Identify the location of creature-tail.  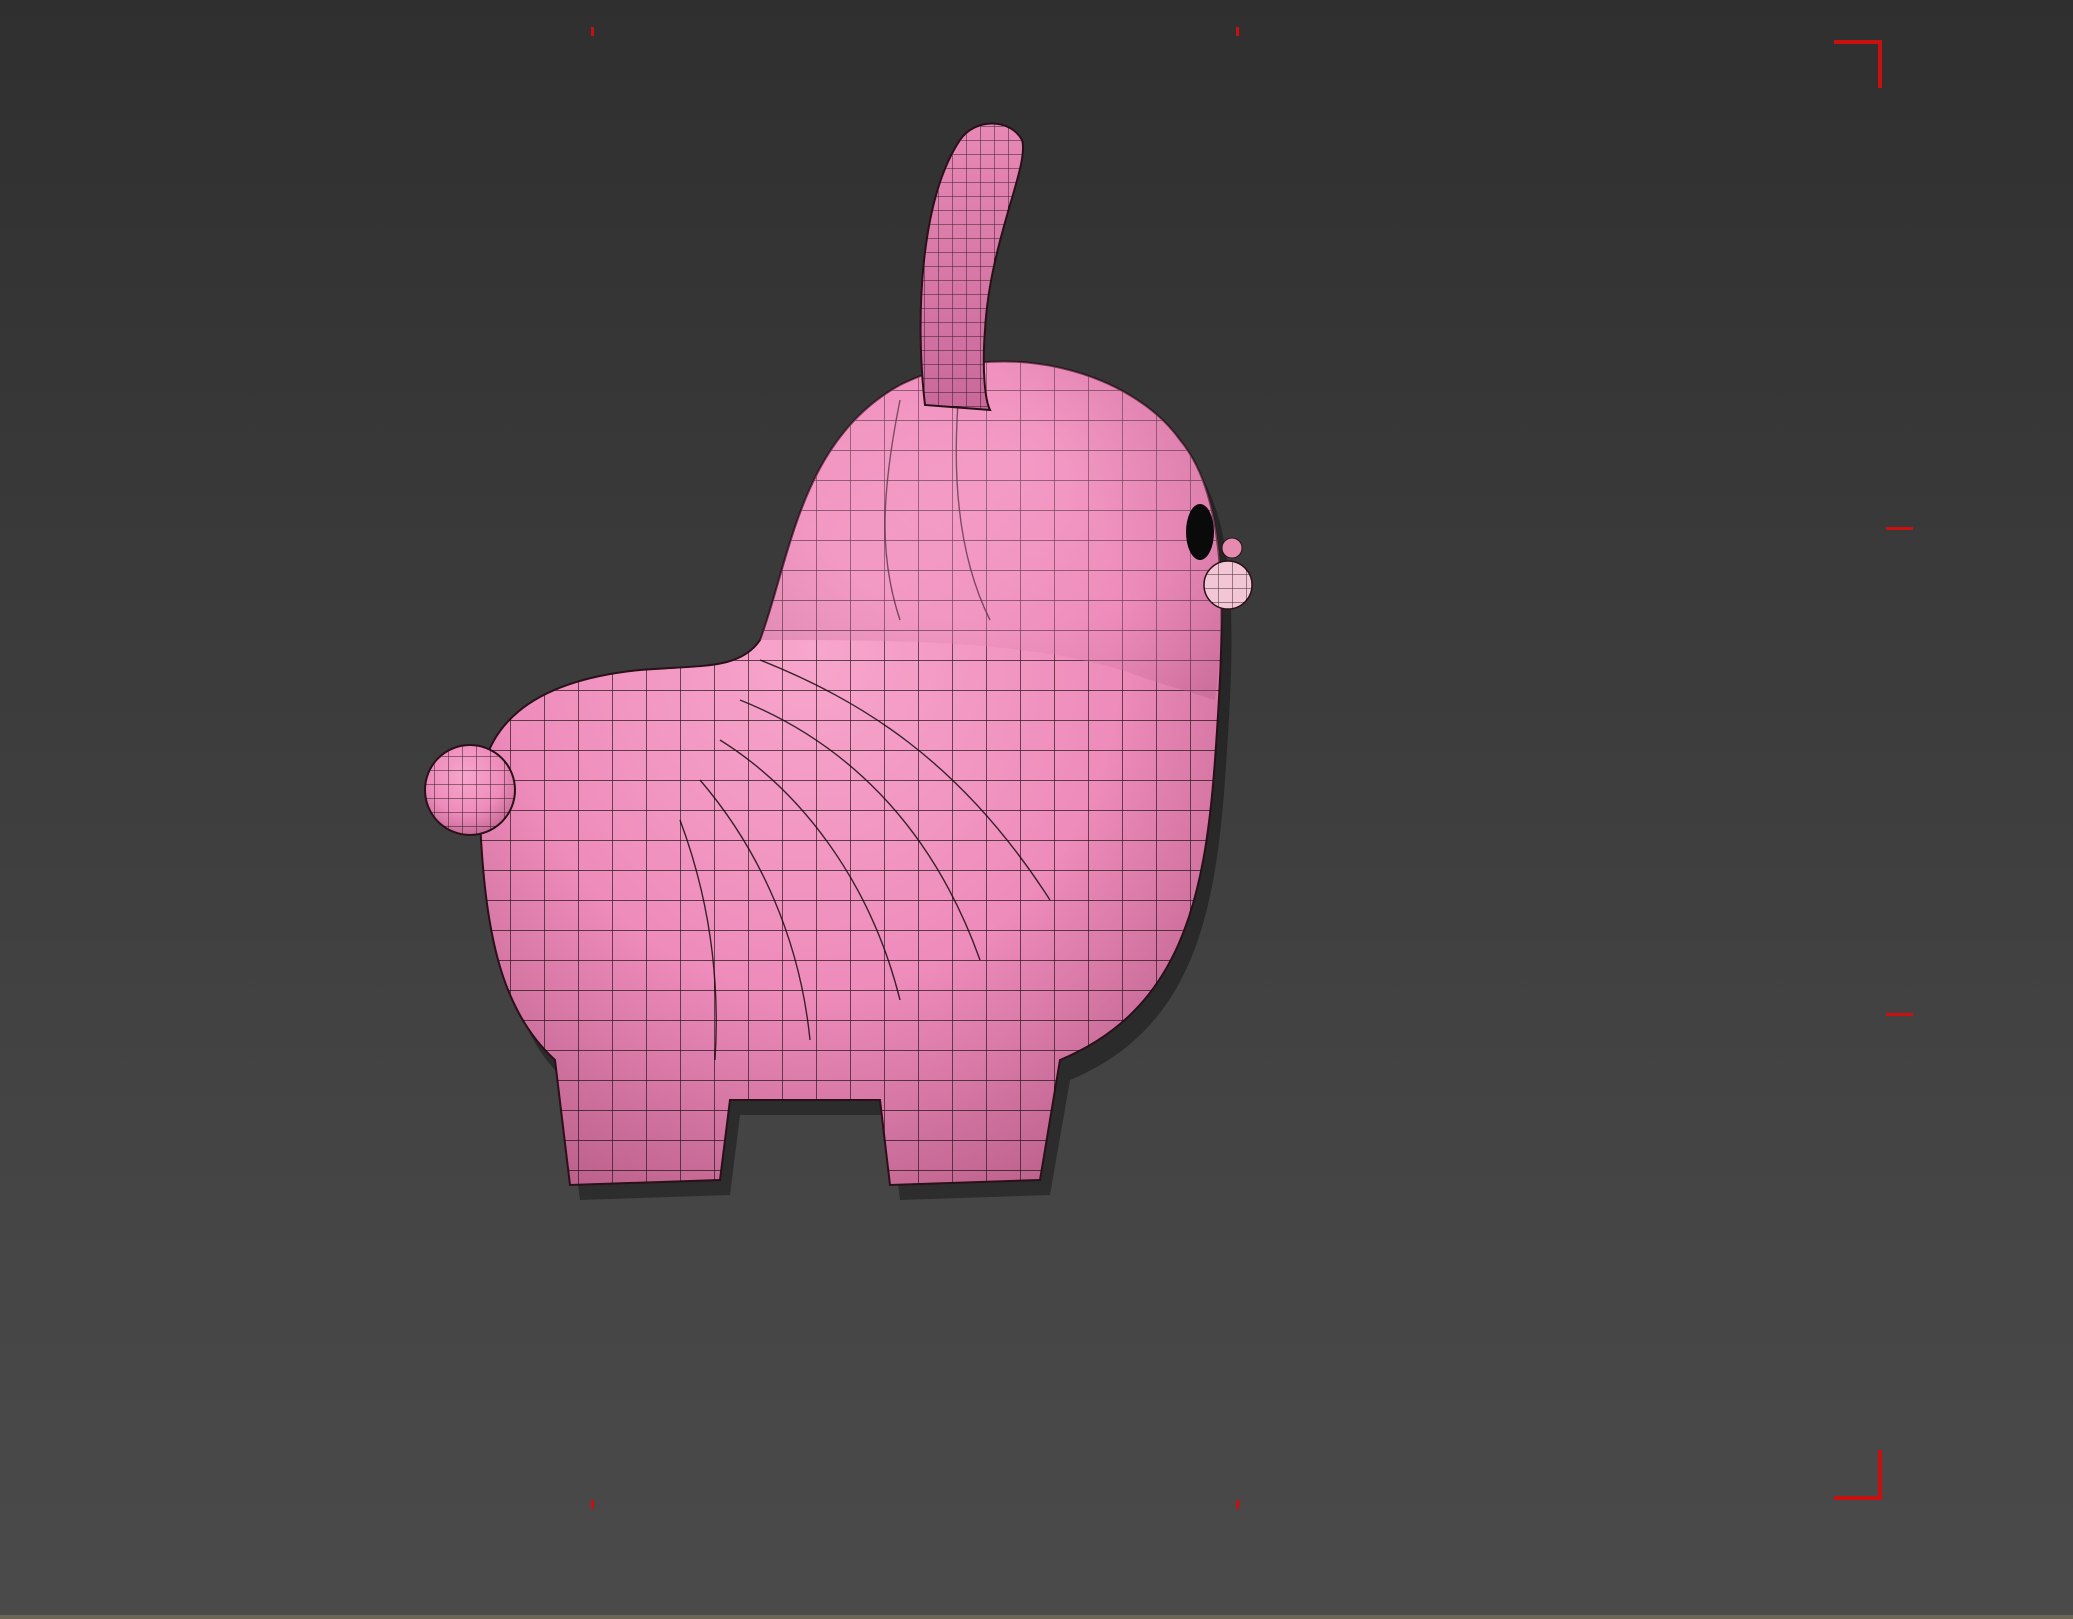
(470, 790).